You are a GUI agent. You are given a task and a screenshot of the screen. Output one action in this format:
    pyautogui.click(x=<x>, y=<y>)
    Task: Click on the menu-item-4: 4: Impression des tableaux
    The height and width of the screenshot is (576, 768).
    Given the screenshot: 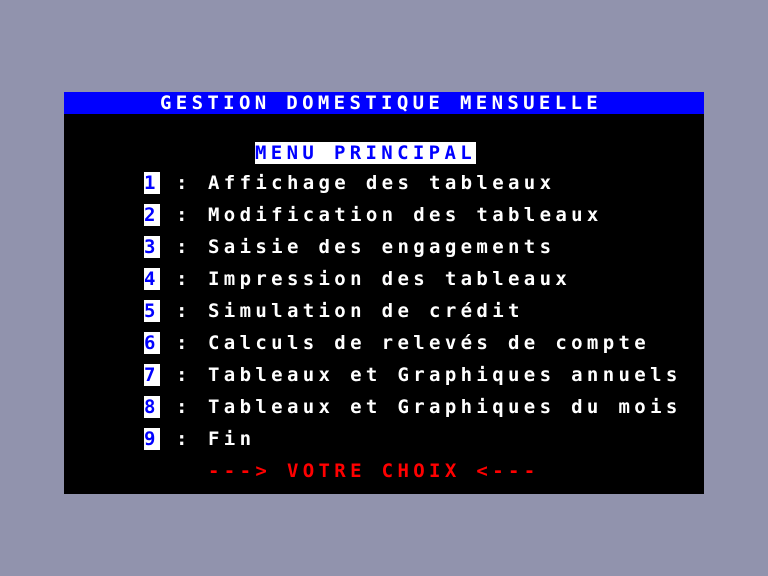 What is the action you would take?
    pyautogui.click(x=384, y=284)
    